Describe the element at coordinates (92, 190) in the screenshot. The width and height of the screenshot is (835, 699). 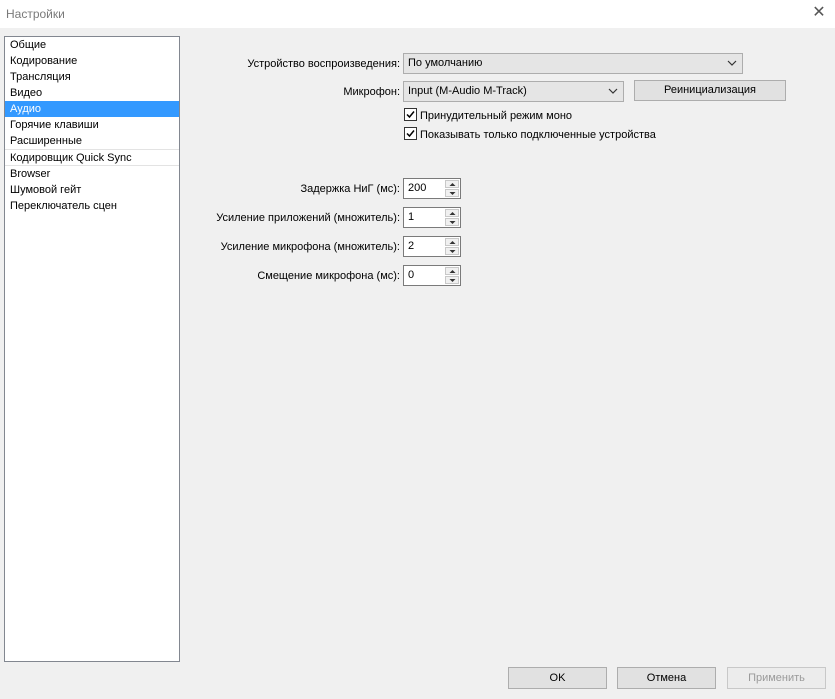
I see `sidebar-item-noise-gate: Шумовой гейт` at that location.